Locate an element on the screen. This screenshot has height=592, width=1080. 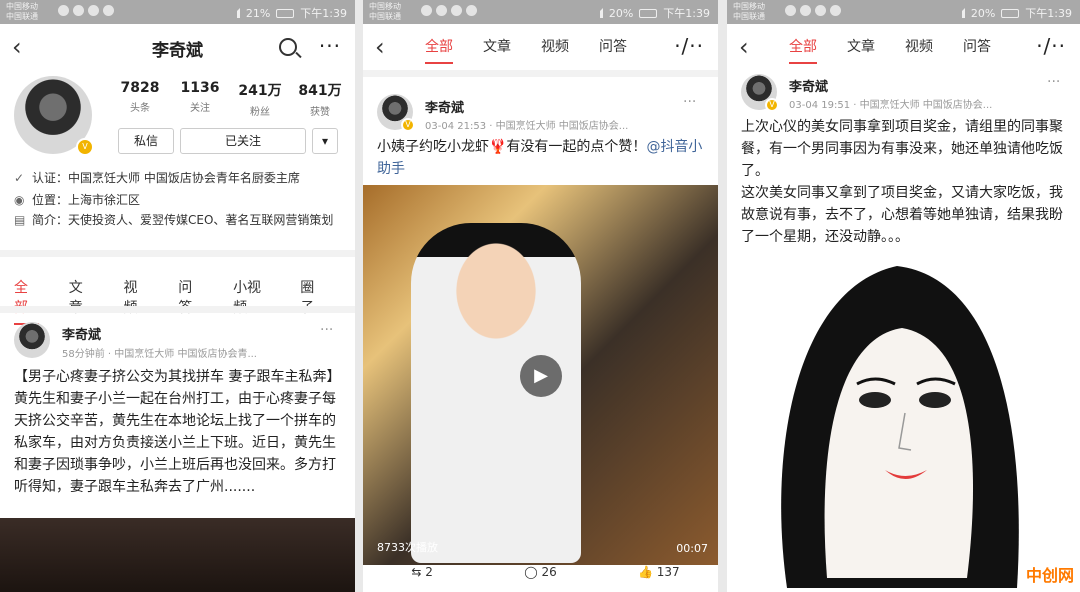
stat-likes: 841万 获赞 is located at coordinates (320, 99).